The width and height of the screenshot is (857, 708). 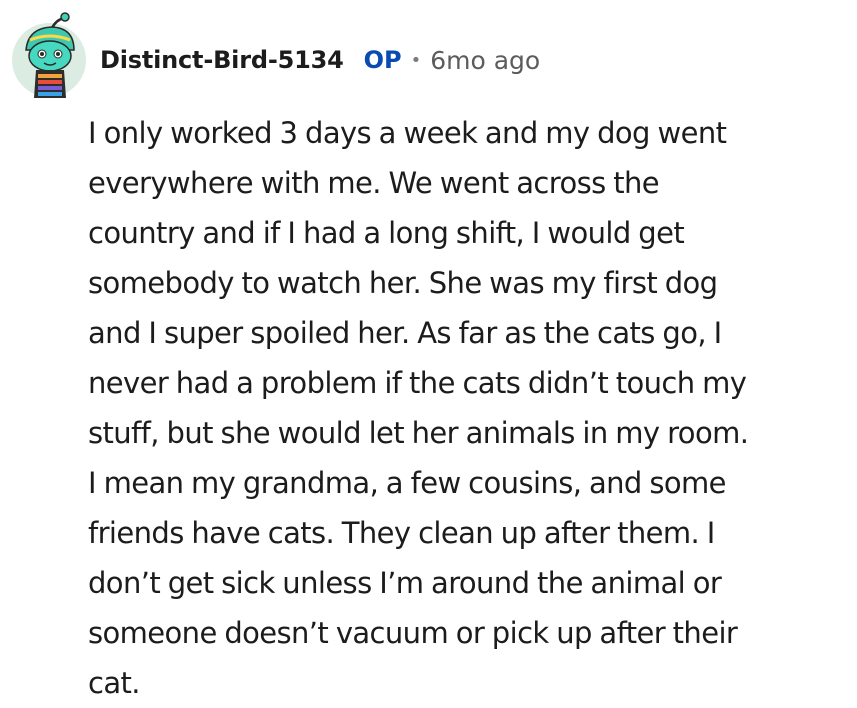 What do you see at coordinates (374, 183) in the screenshot?
I see `comment-body-line: everywhere with me. We went across the` at bounding box center [374, 183].